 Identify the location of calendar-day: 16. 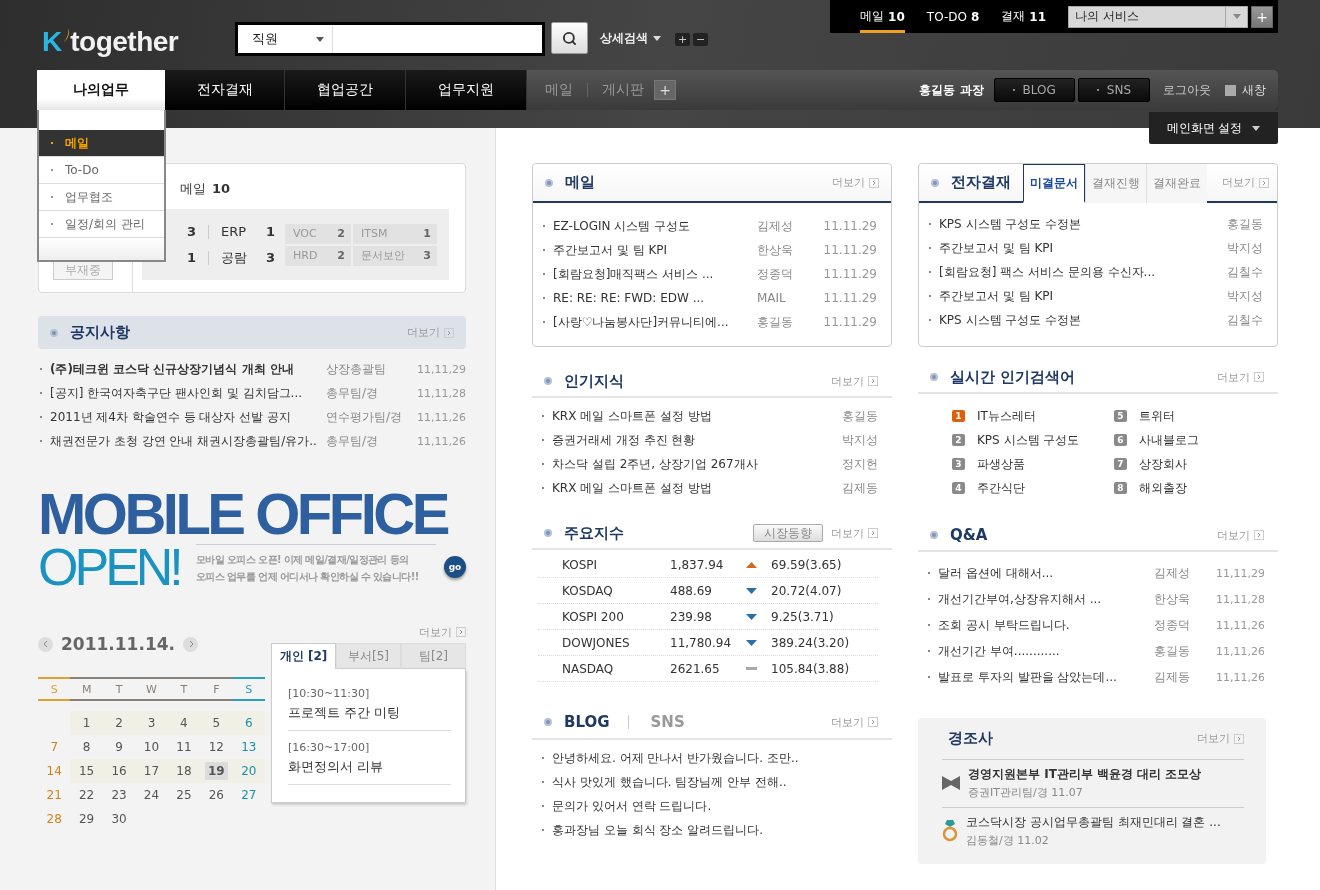
(119, 771).